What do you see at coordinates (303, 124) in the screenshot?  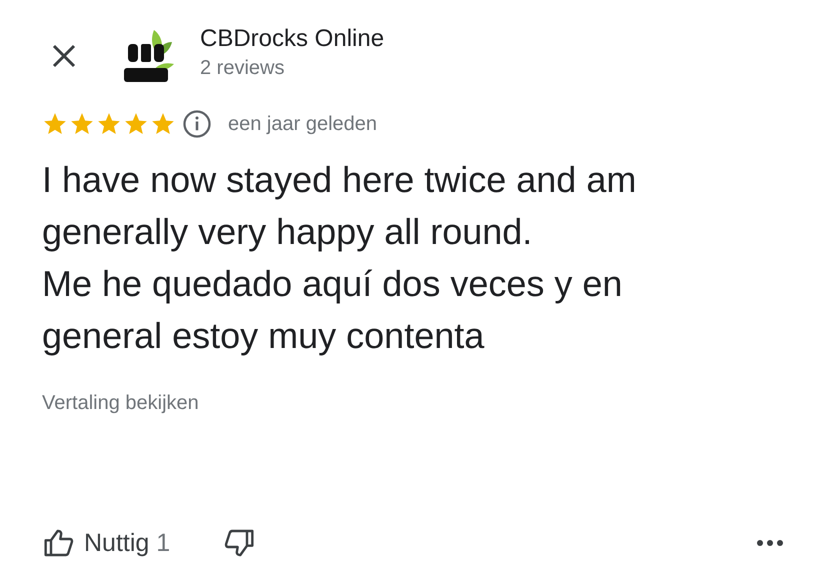 I see `review-time: een jaar geleden` at bounding box center [303, 124].